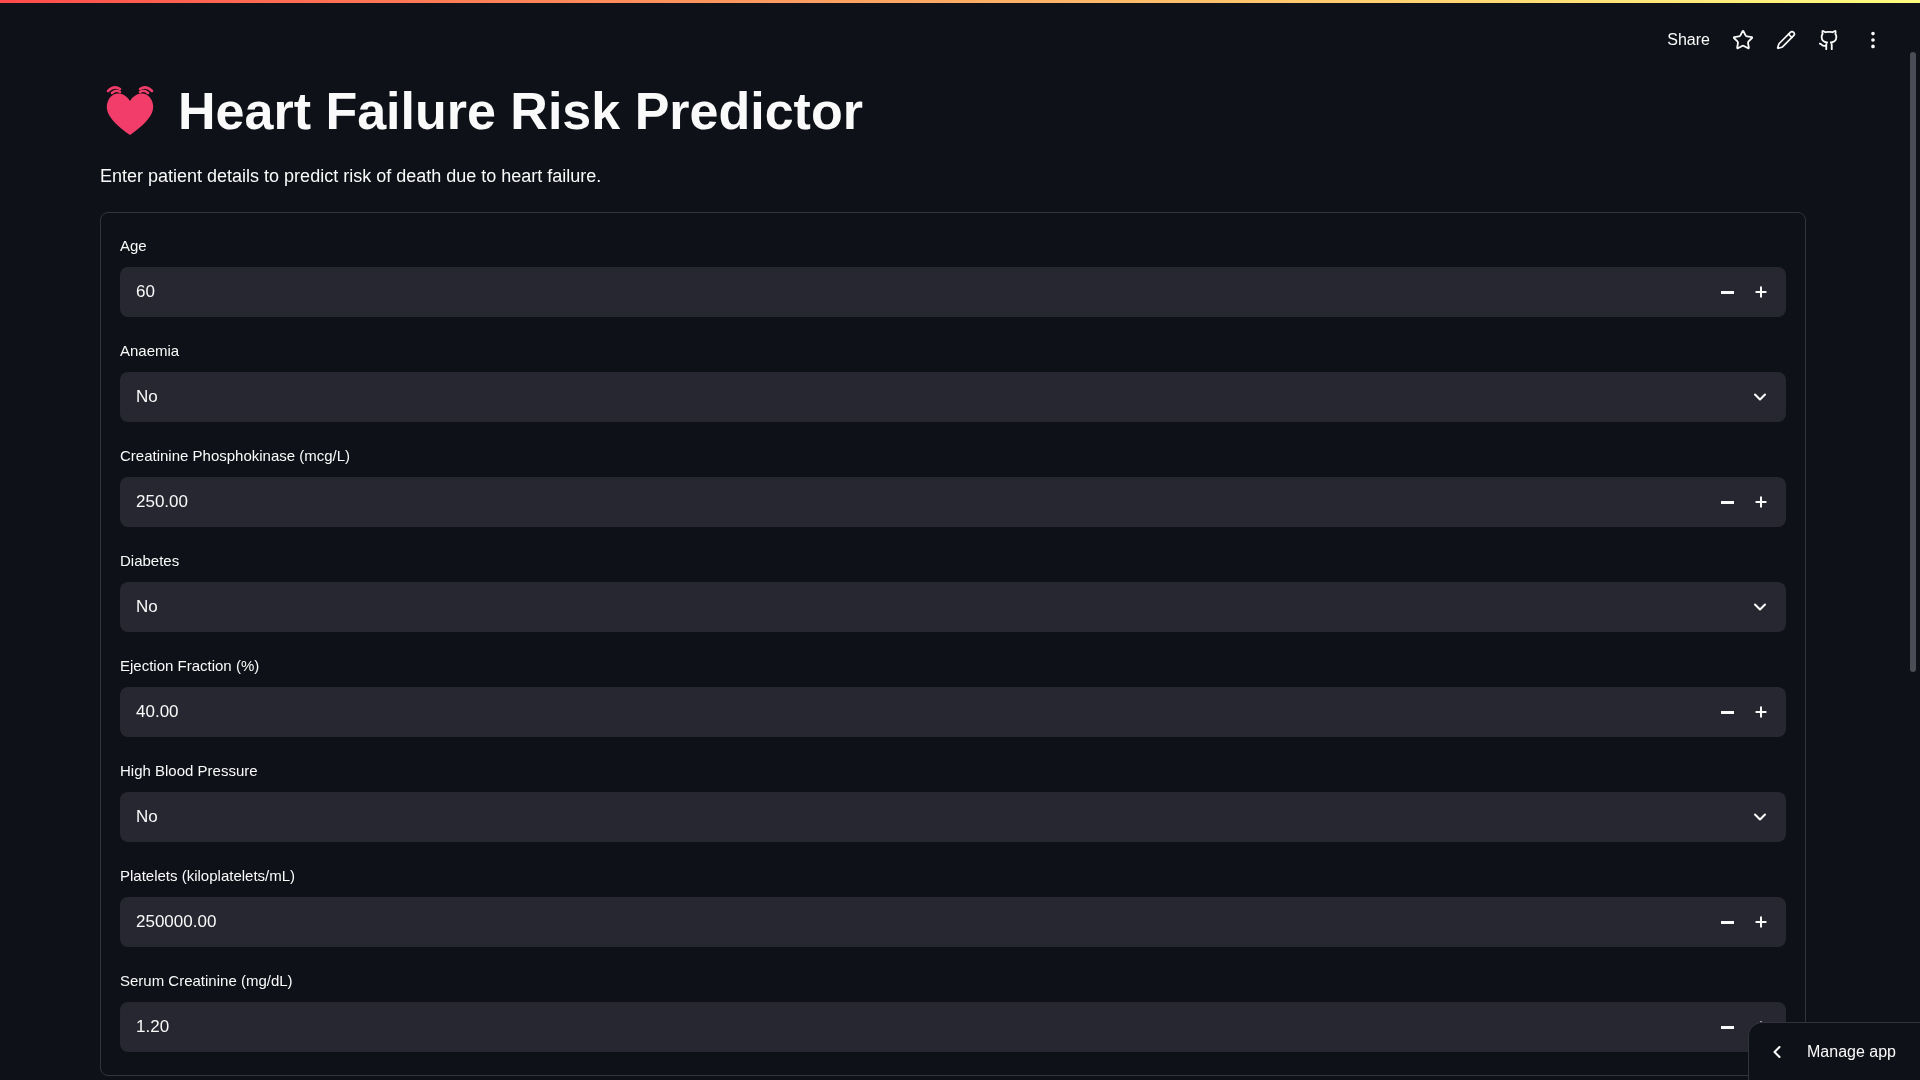  What do you see at coordinates (520, 111) in the screenshot?
I see `page-title: Heart Failure Risk Predictor` at bounding box center [520, 111].